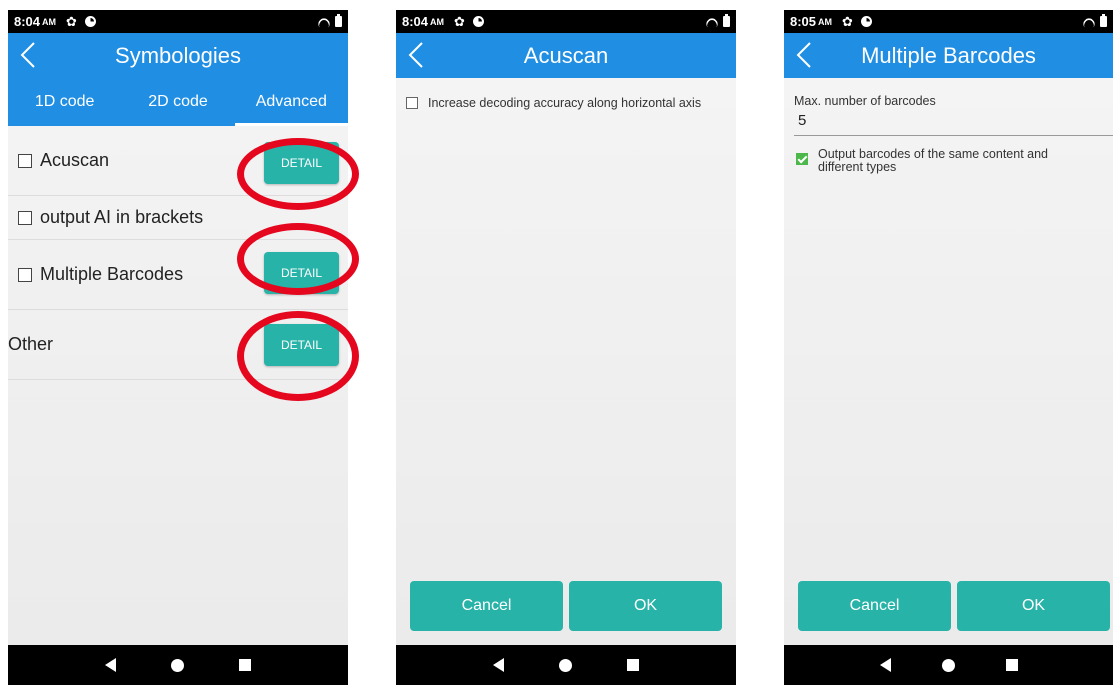 The height and width of the screenshot is (685, 1113). I want to click on tab-bar: 1D code 2D code Advanced, so click(178, 102).